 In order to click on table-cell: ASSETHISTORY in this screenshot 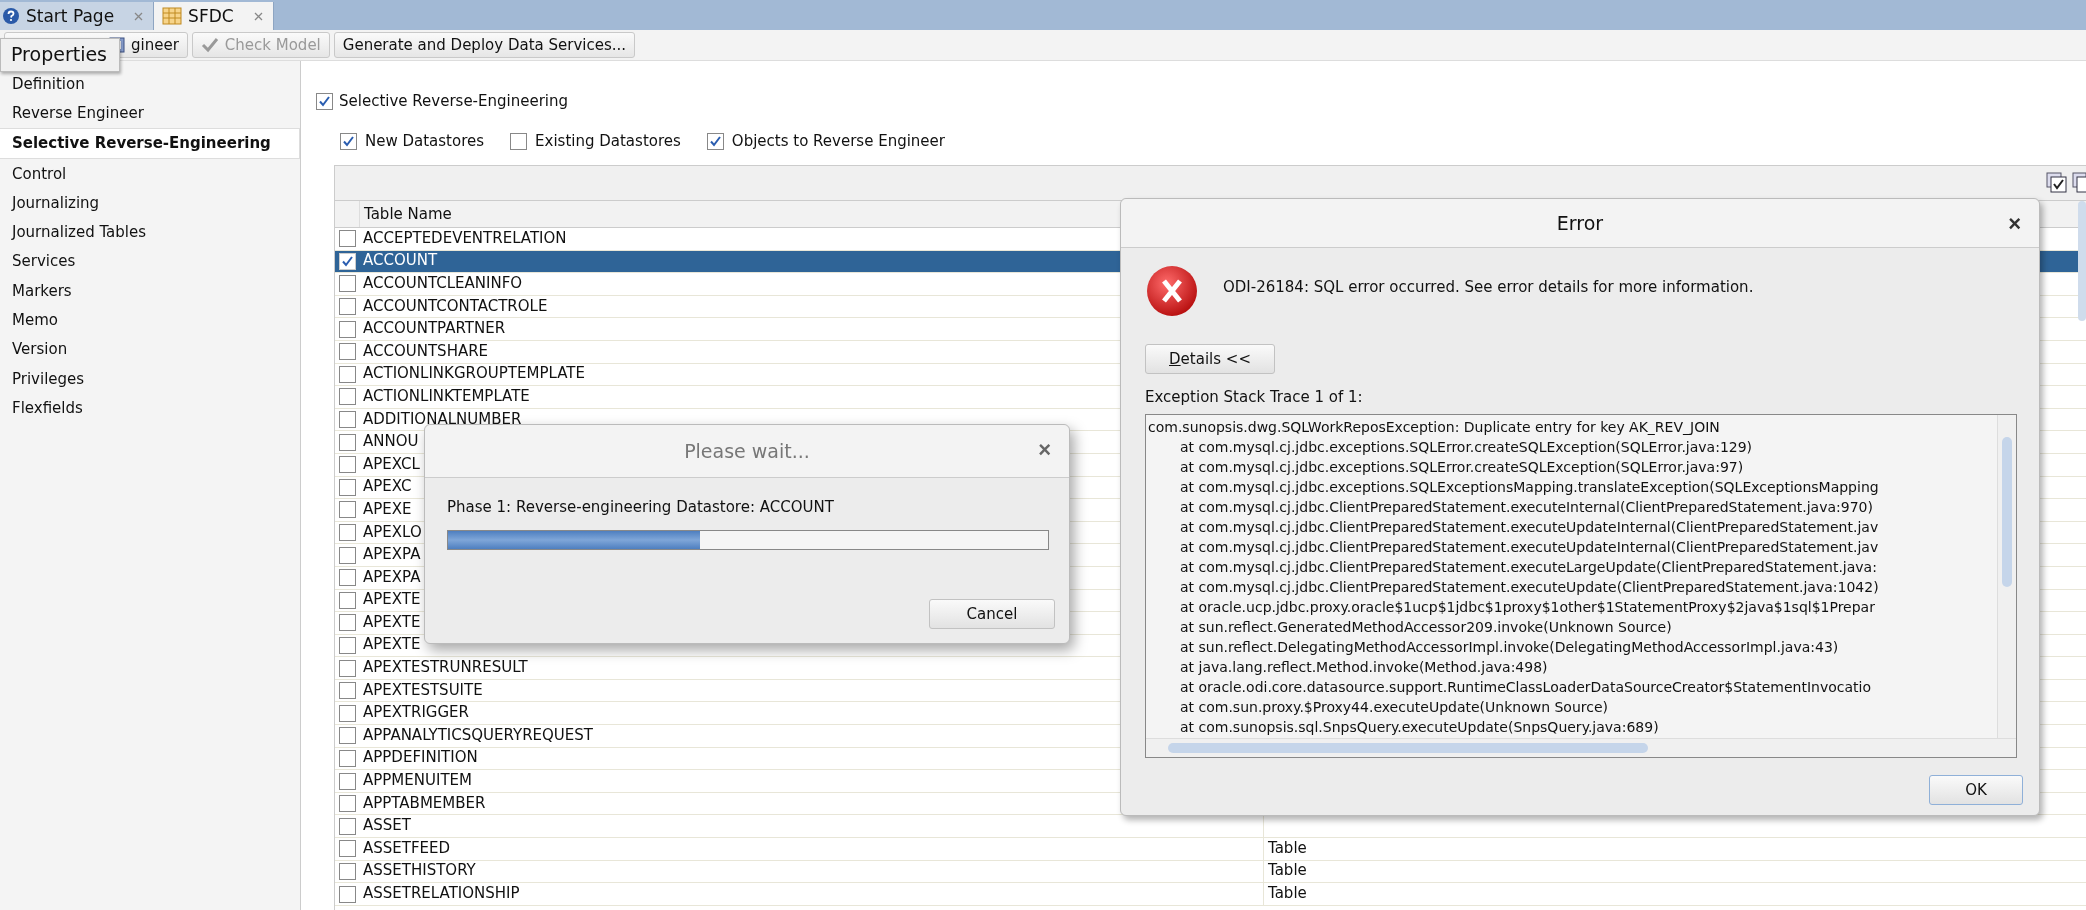, I will do `click(811, 871)`.